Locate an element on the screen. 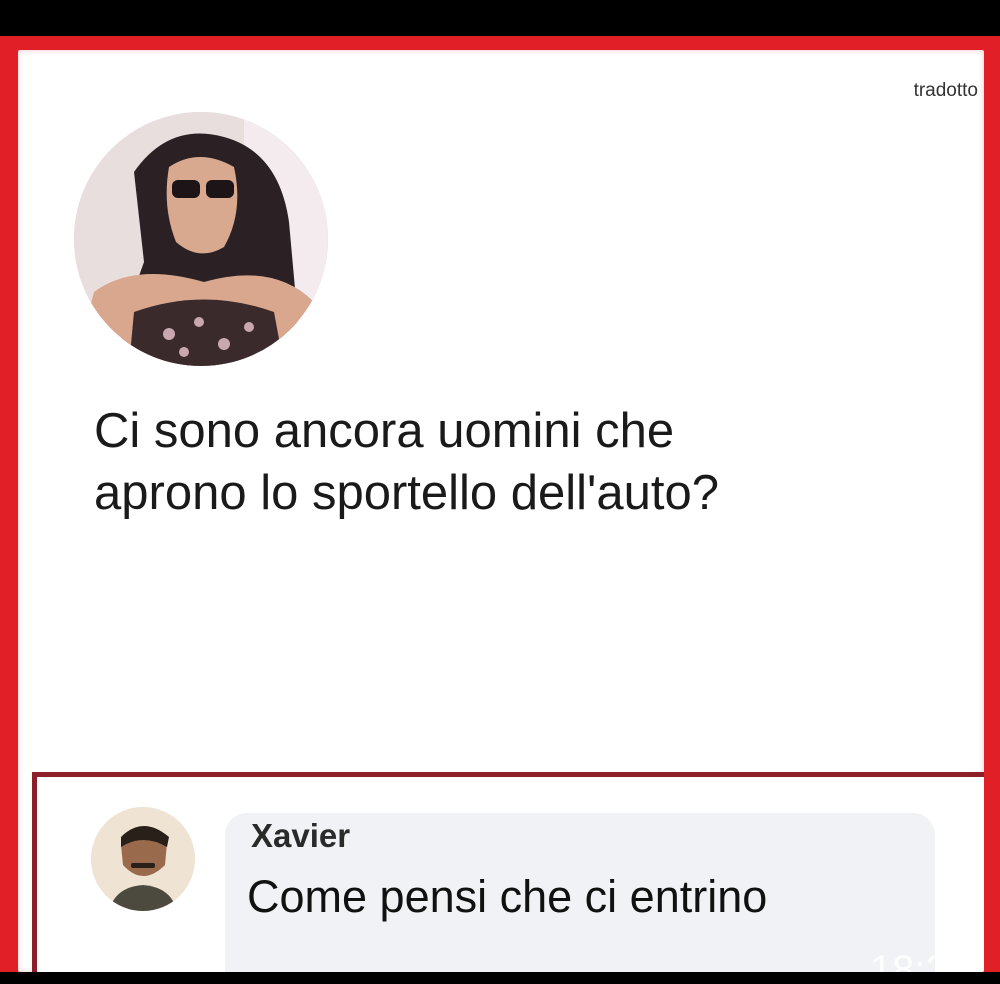 Image resolution: width=1000 pixels, height=984 pixels. commenter-avatar is located at coordinates (143, 859).